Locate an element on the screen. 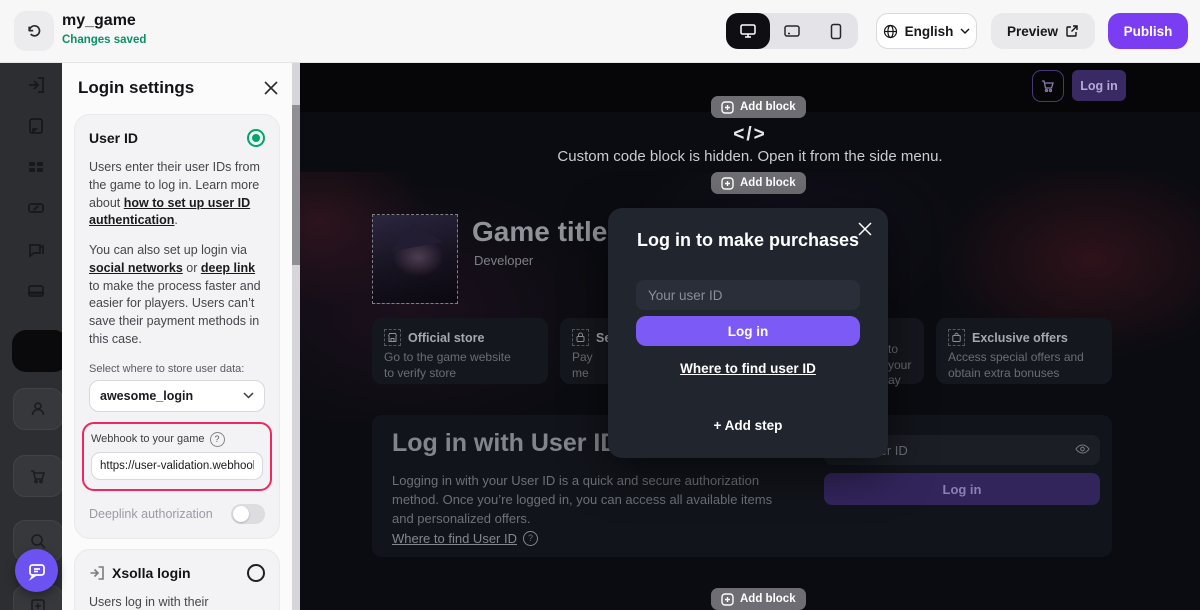 This screenshot has height=610, width=1200. card-desc-line: me is located at coordinates (580, 372).